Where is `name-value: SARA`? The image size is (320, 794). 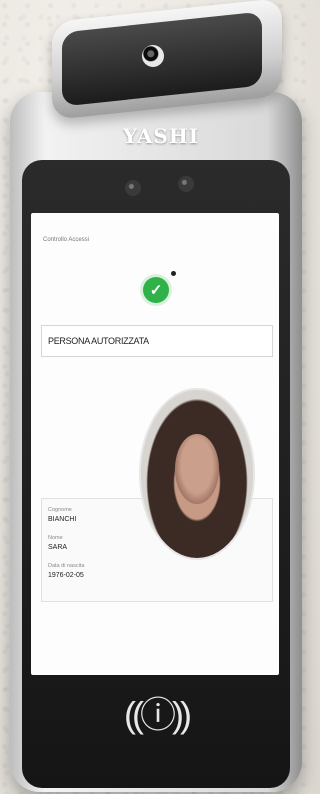
name-value: SARA is located at coordinates (58, 547).